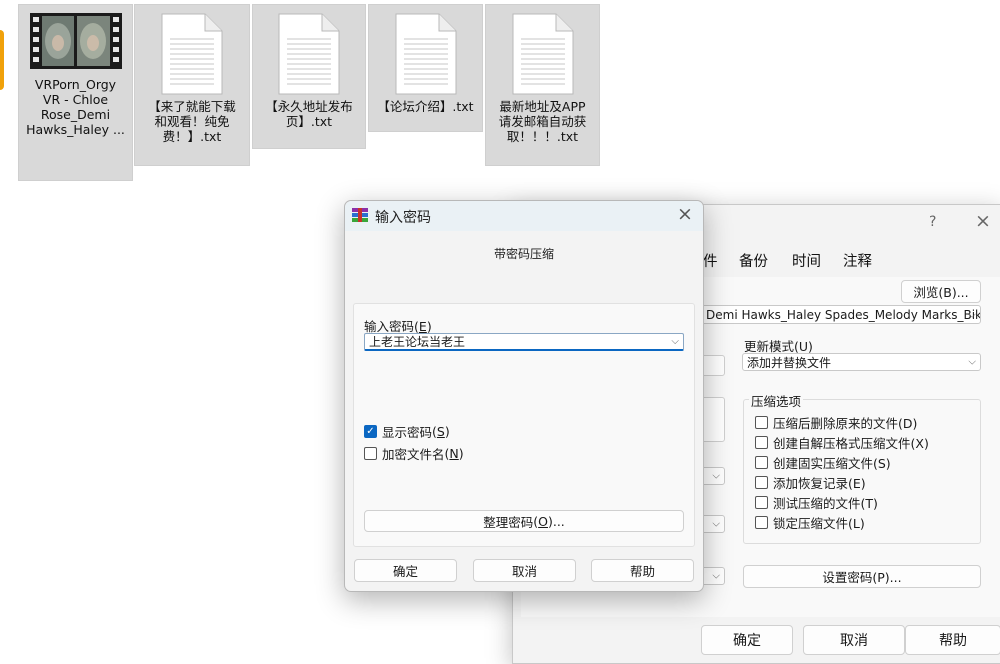  What do you see at coordinates (542, 121) in the screenshot?
I see `file-name: 最新地址及APP 请发邮箱自动获 取！！！.txt` at bounding box center [542, 121].